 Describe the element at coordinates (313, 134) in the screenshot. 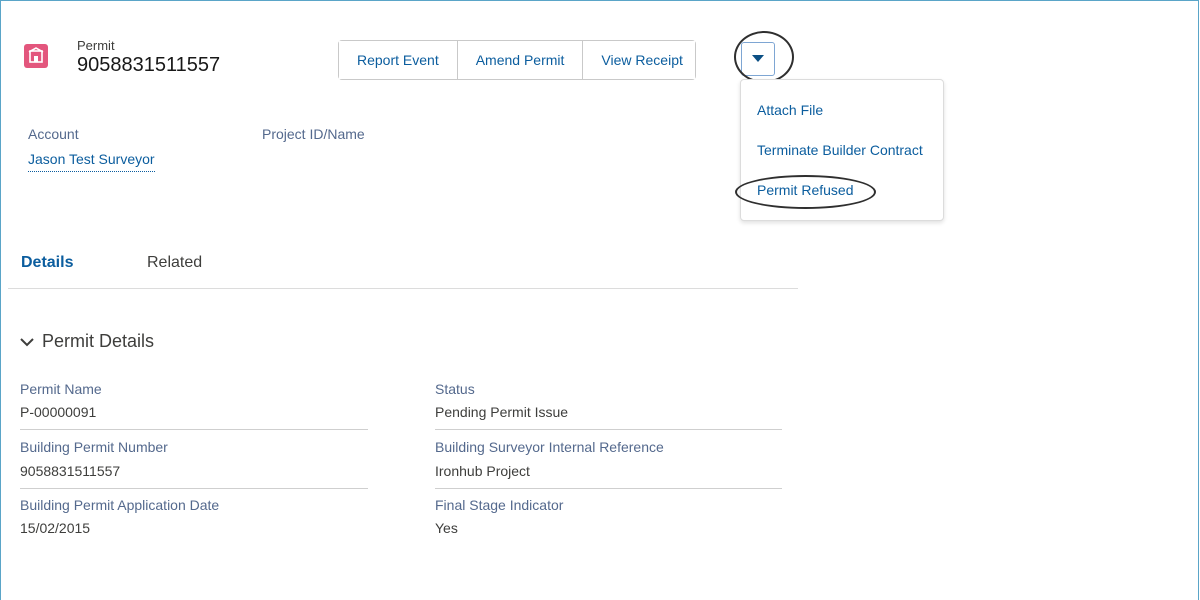

I see `project-label: Project ID/Name` at that location.